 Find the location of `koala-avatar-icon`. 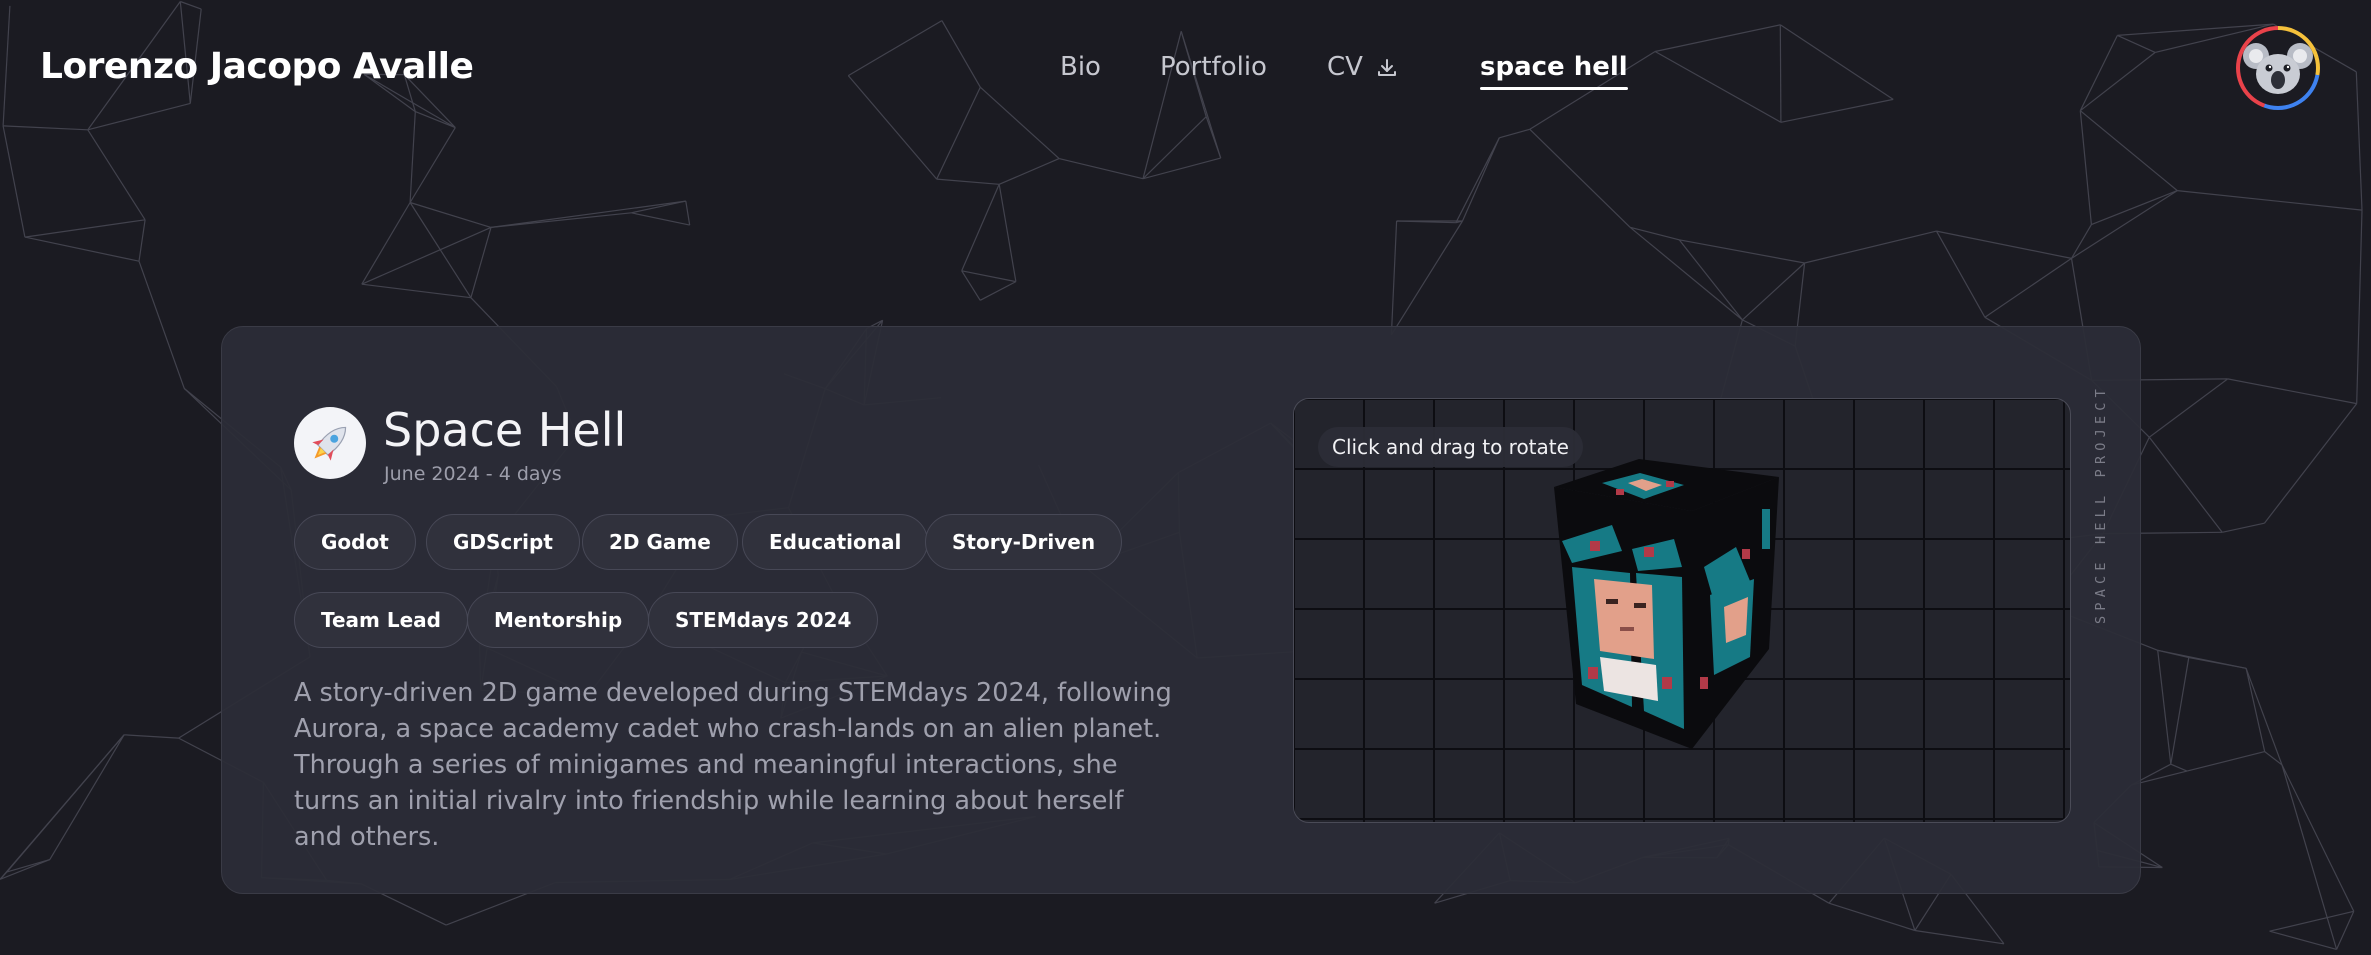

koala-avatar-icon is located at coordinates (2278, 68).